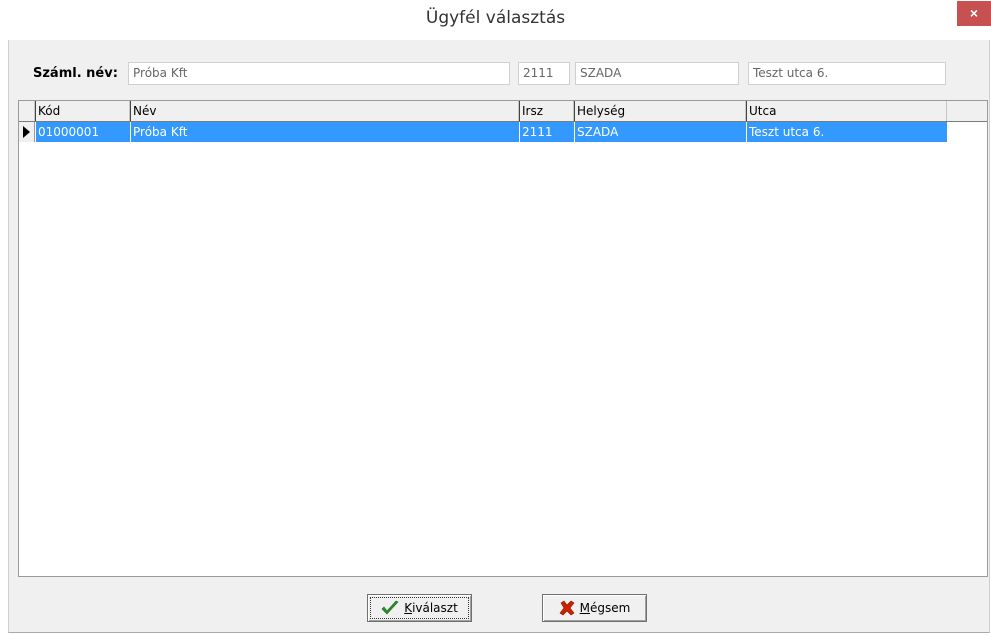 This screenshot has width=991, height=636. What do you see at coordinates (82, 132) in the screenshot?
I see `cell-kod: 01000001` at bounding box center [82, 132].